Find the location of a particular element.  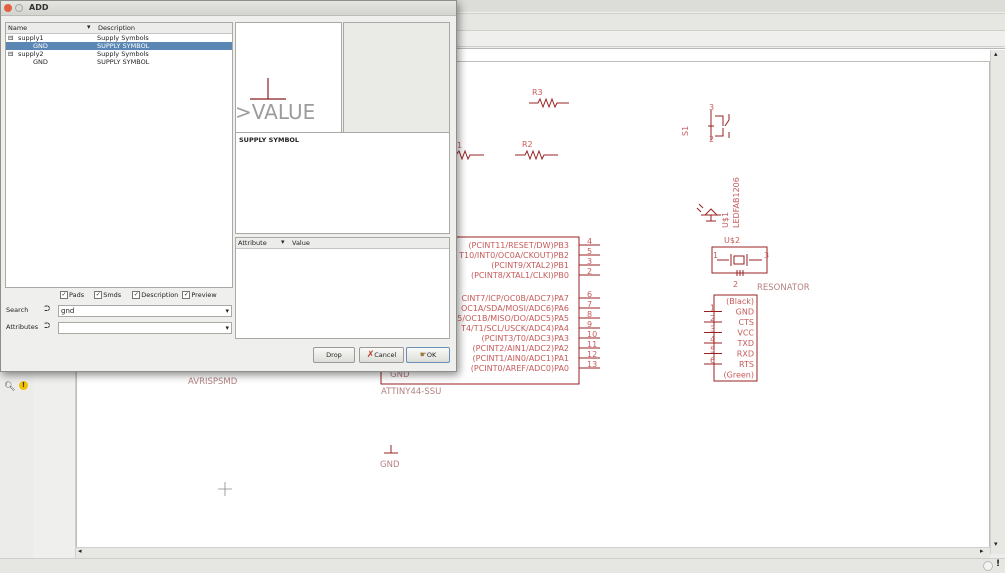

cancel-button: ✗Cancel is located at coordinates (381, 355).